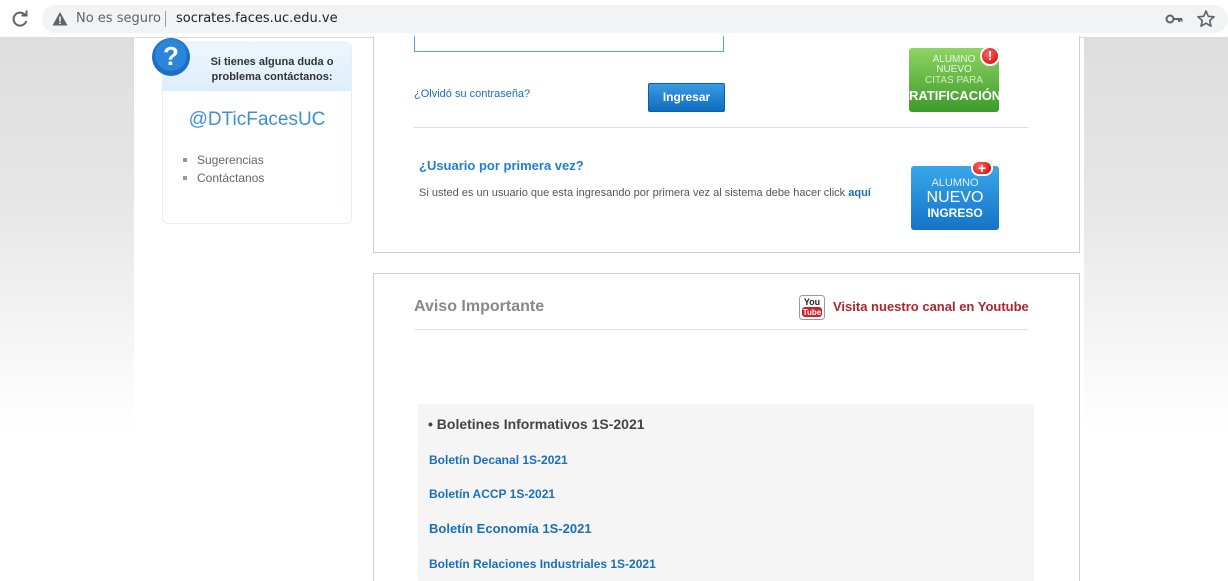  Describe the element at coordinates (536, 424) in the screenshot. I see `bulletins-heading: • Boletines Informativos 1S-2021` at that location.